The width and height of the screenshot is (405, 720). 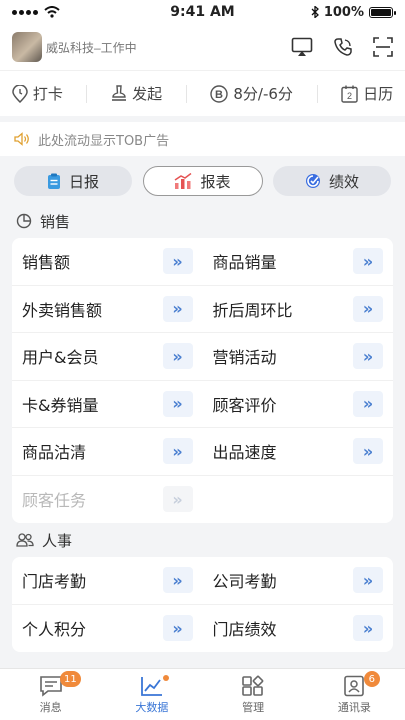 I want to click on calendar-icon: 2, so click(x=349, y=94).